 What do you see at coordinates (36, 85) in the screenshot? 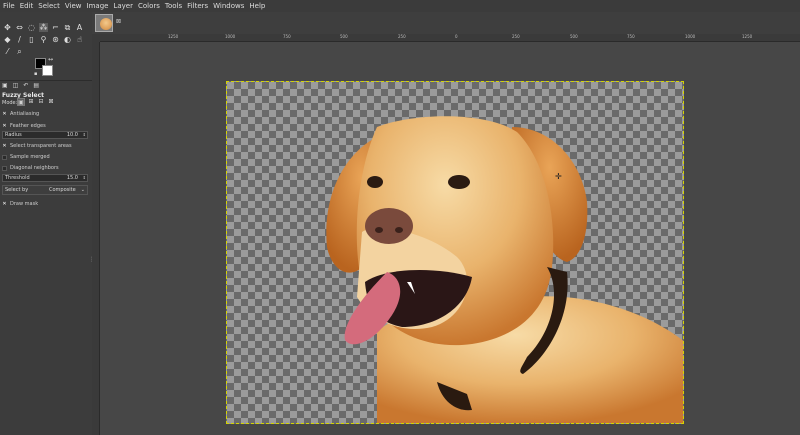
I see `images-tab-icon: ▤` at bounding box center [36, 85].